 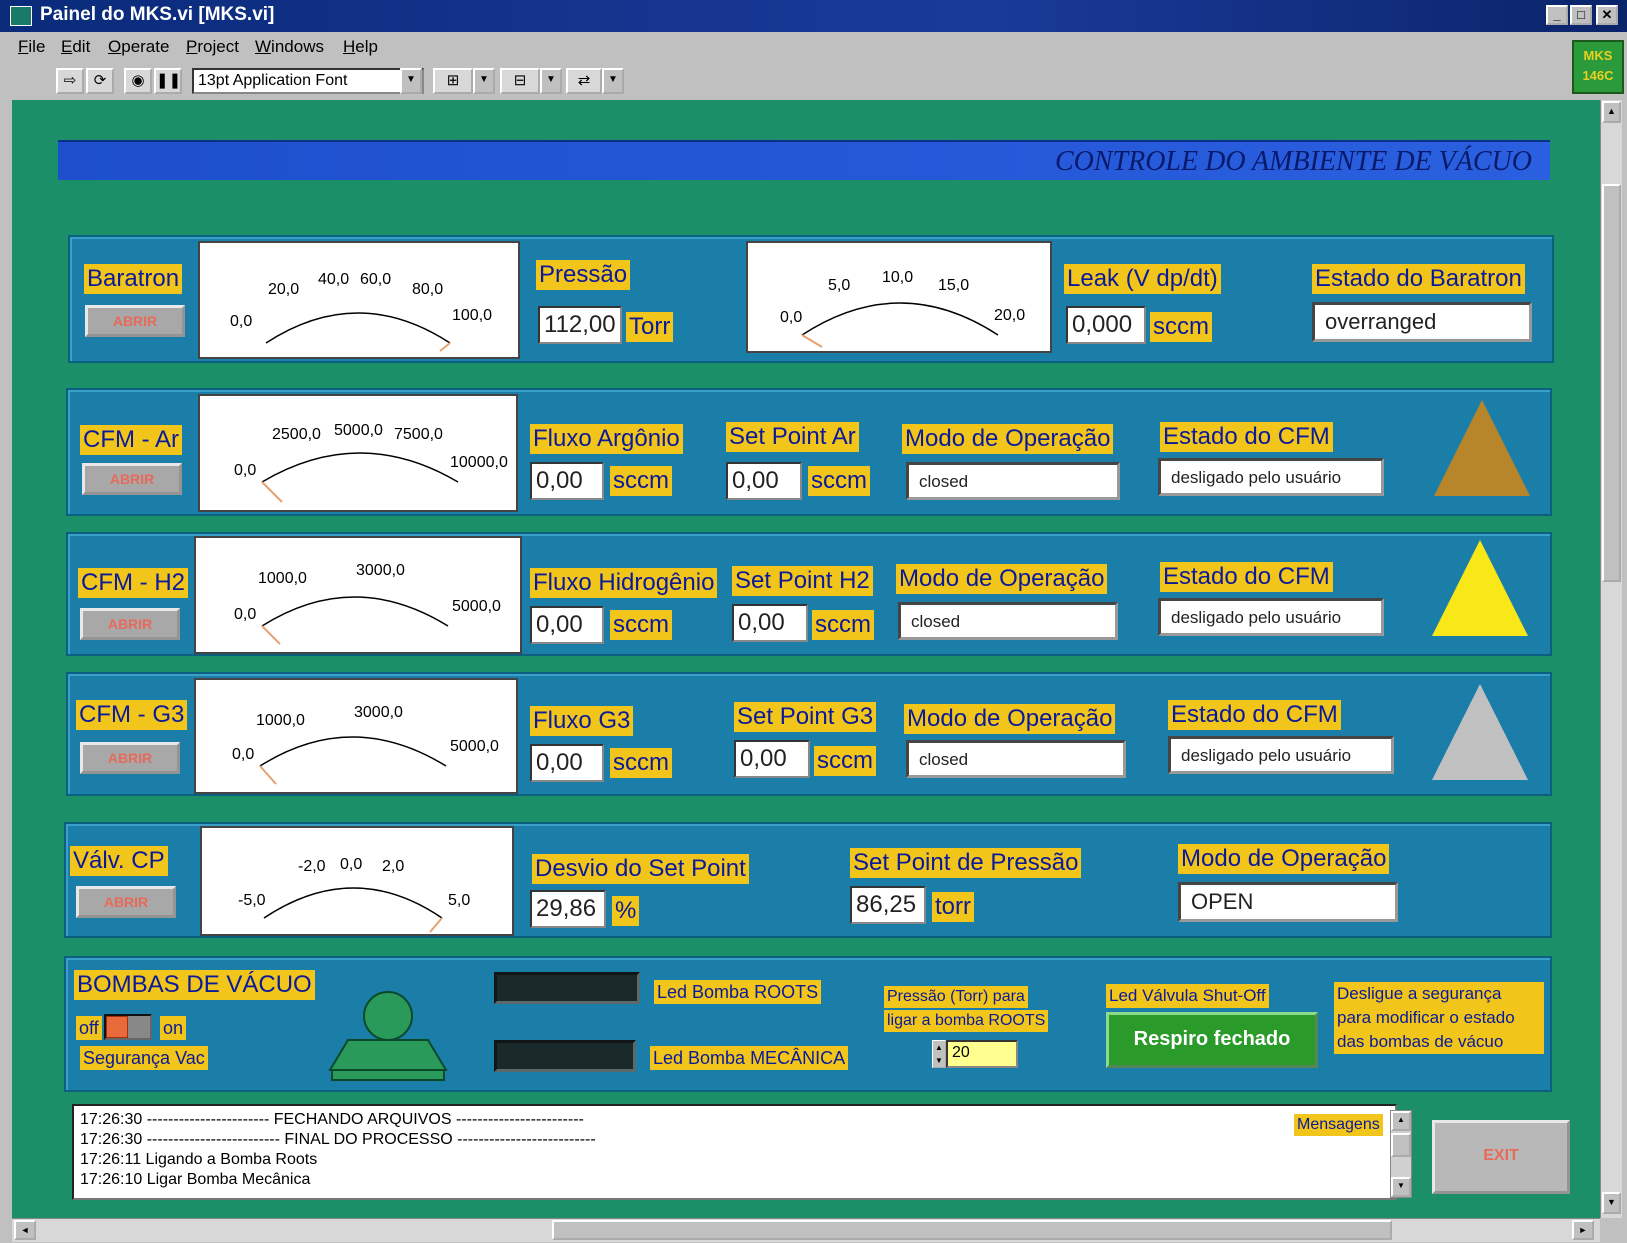 I want to click on desvio-setpoint-unit: %, so click(x=626, y=911).